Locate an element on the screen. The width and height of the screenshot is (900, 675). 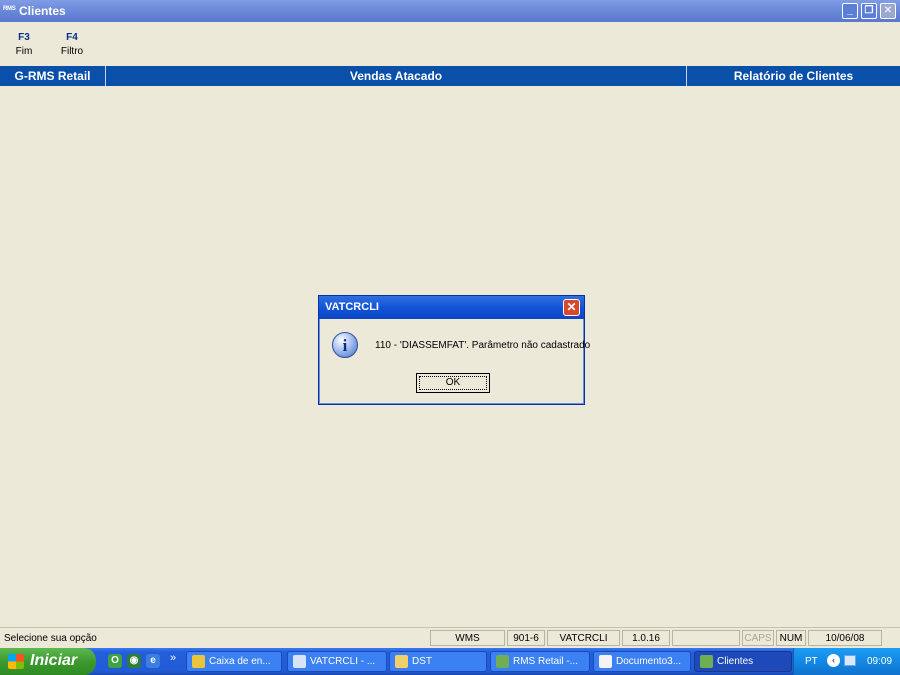
program-icon is located at coordinates (299, 661).